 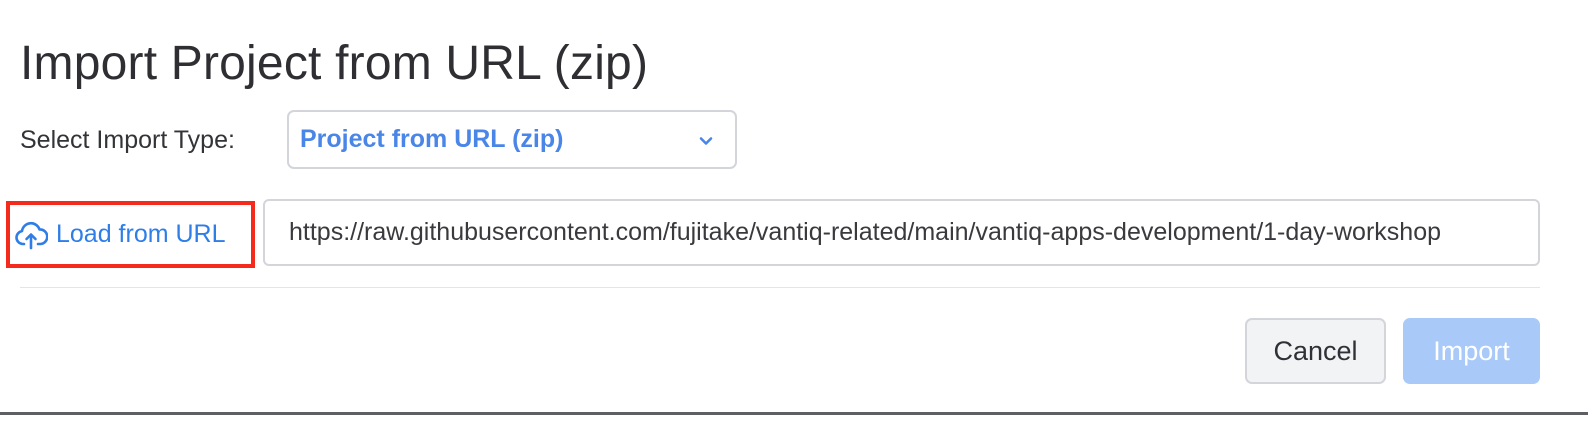 I want to click on import-type-select: Project from URL (zip), so click(x=512, y=139).